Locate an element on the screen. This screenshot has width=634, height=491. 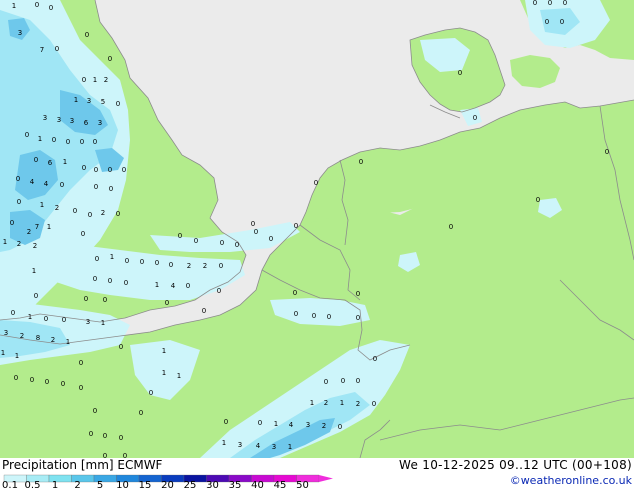
precip-value: 7 is located at coordinates (37, 227).